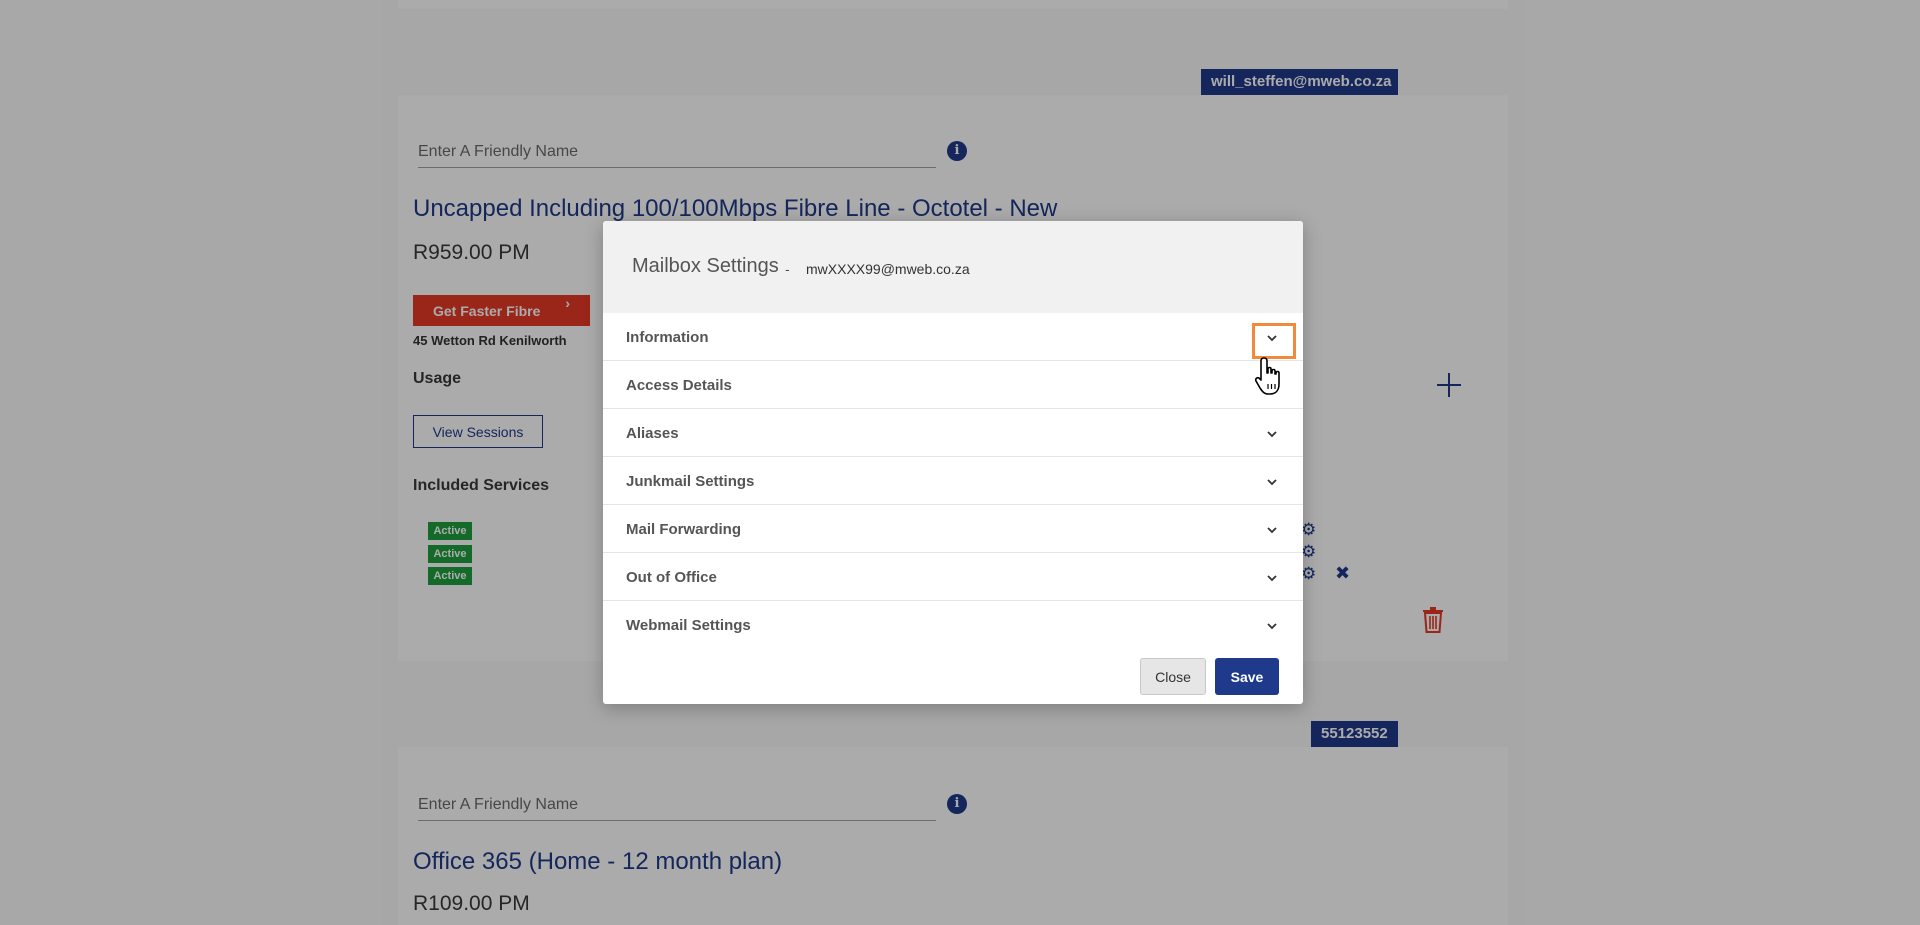  Describe the element at coordinates (953, 385) in the screenshot. I see `section-access-details: Access Details` at that location.